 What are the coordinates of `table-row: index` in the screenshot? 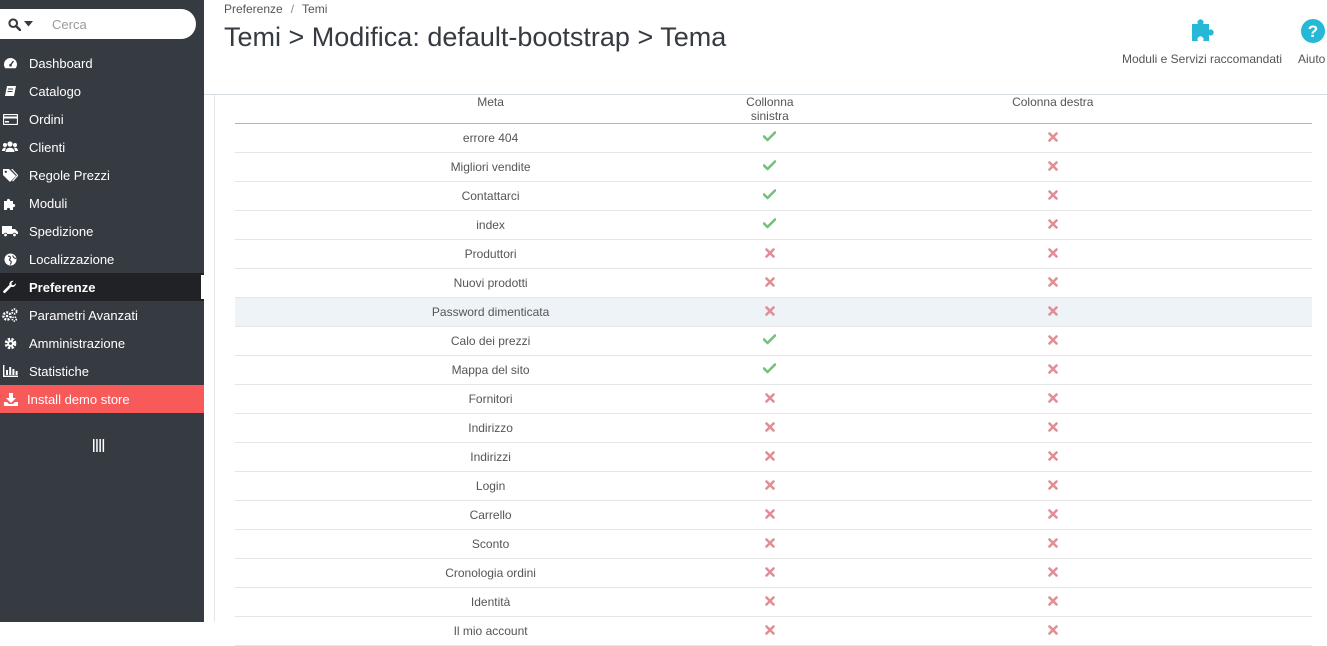 It's located at (773, 225).